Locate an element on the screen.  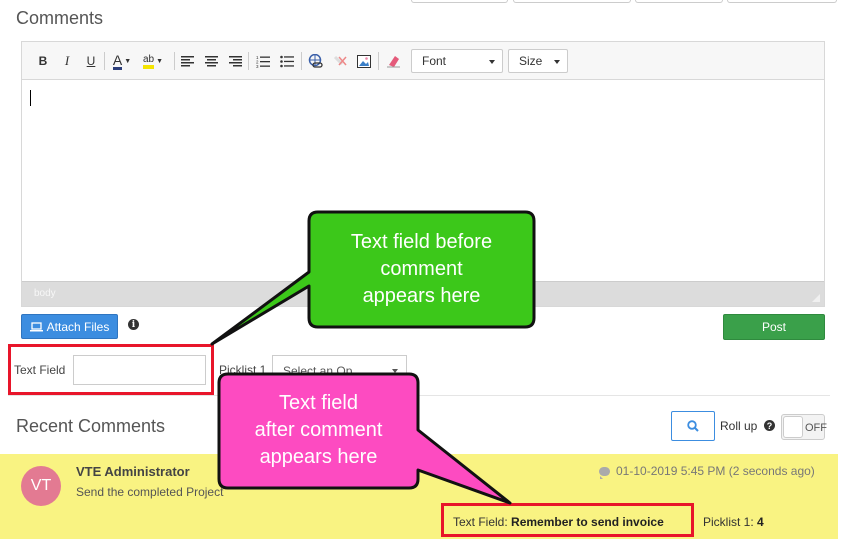
size-select: Size is located at coordinates (538, 61).